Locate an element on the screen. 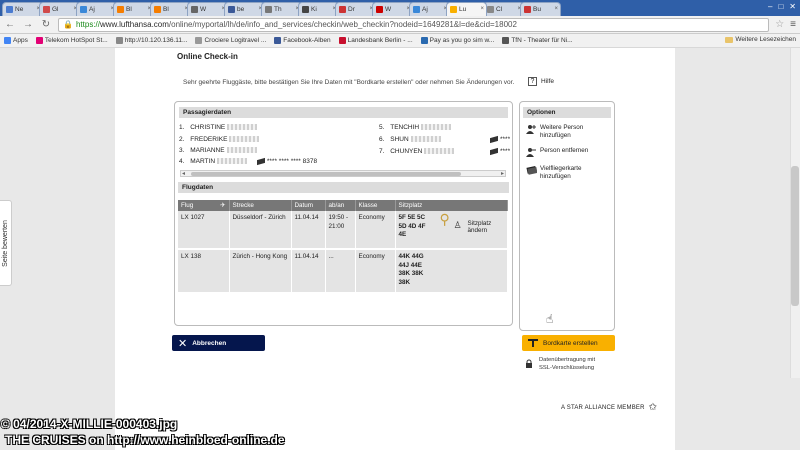 This screenshot has width=800, height=450. maximize-icon: □ is located at coordinates (780, 6).